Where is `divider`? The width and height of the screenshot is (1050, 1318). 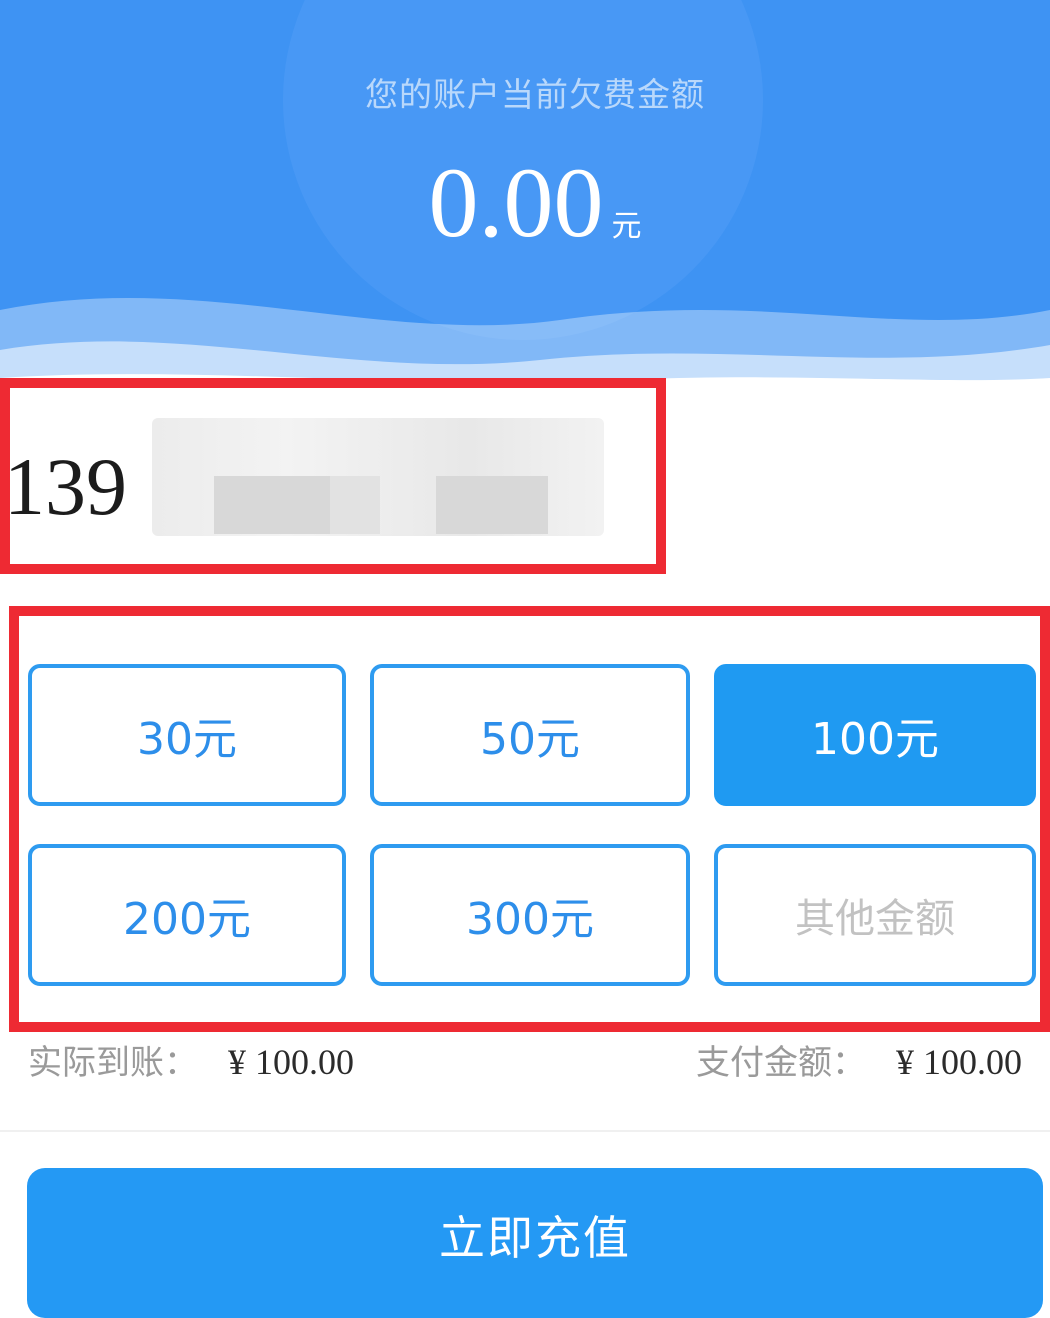
divider is located at coordinates (525, 1131).